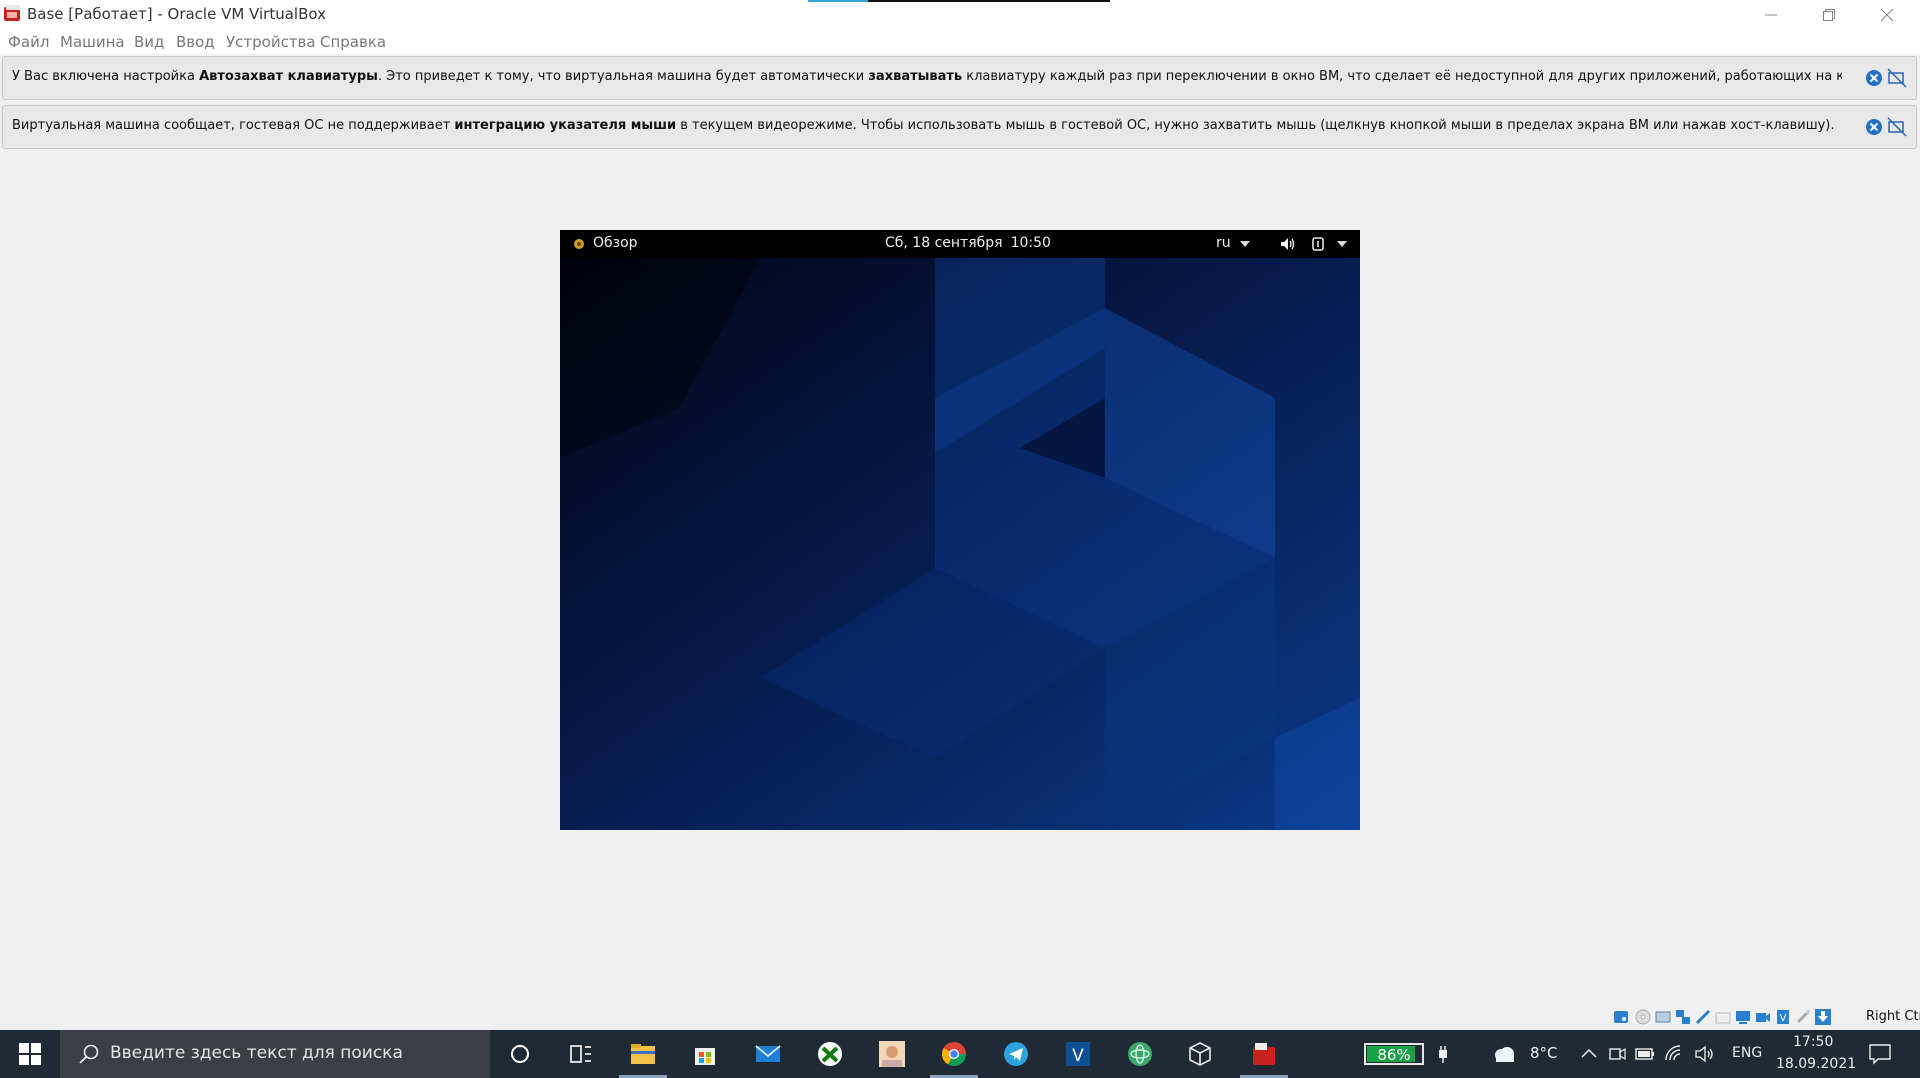  What do you see at coordinates (960, 42) in the screenshot?
I see `menu-bar: Файл Машина Вид Ввод Устройства Справка` at bounding box center [960, 42].